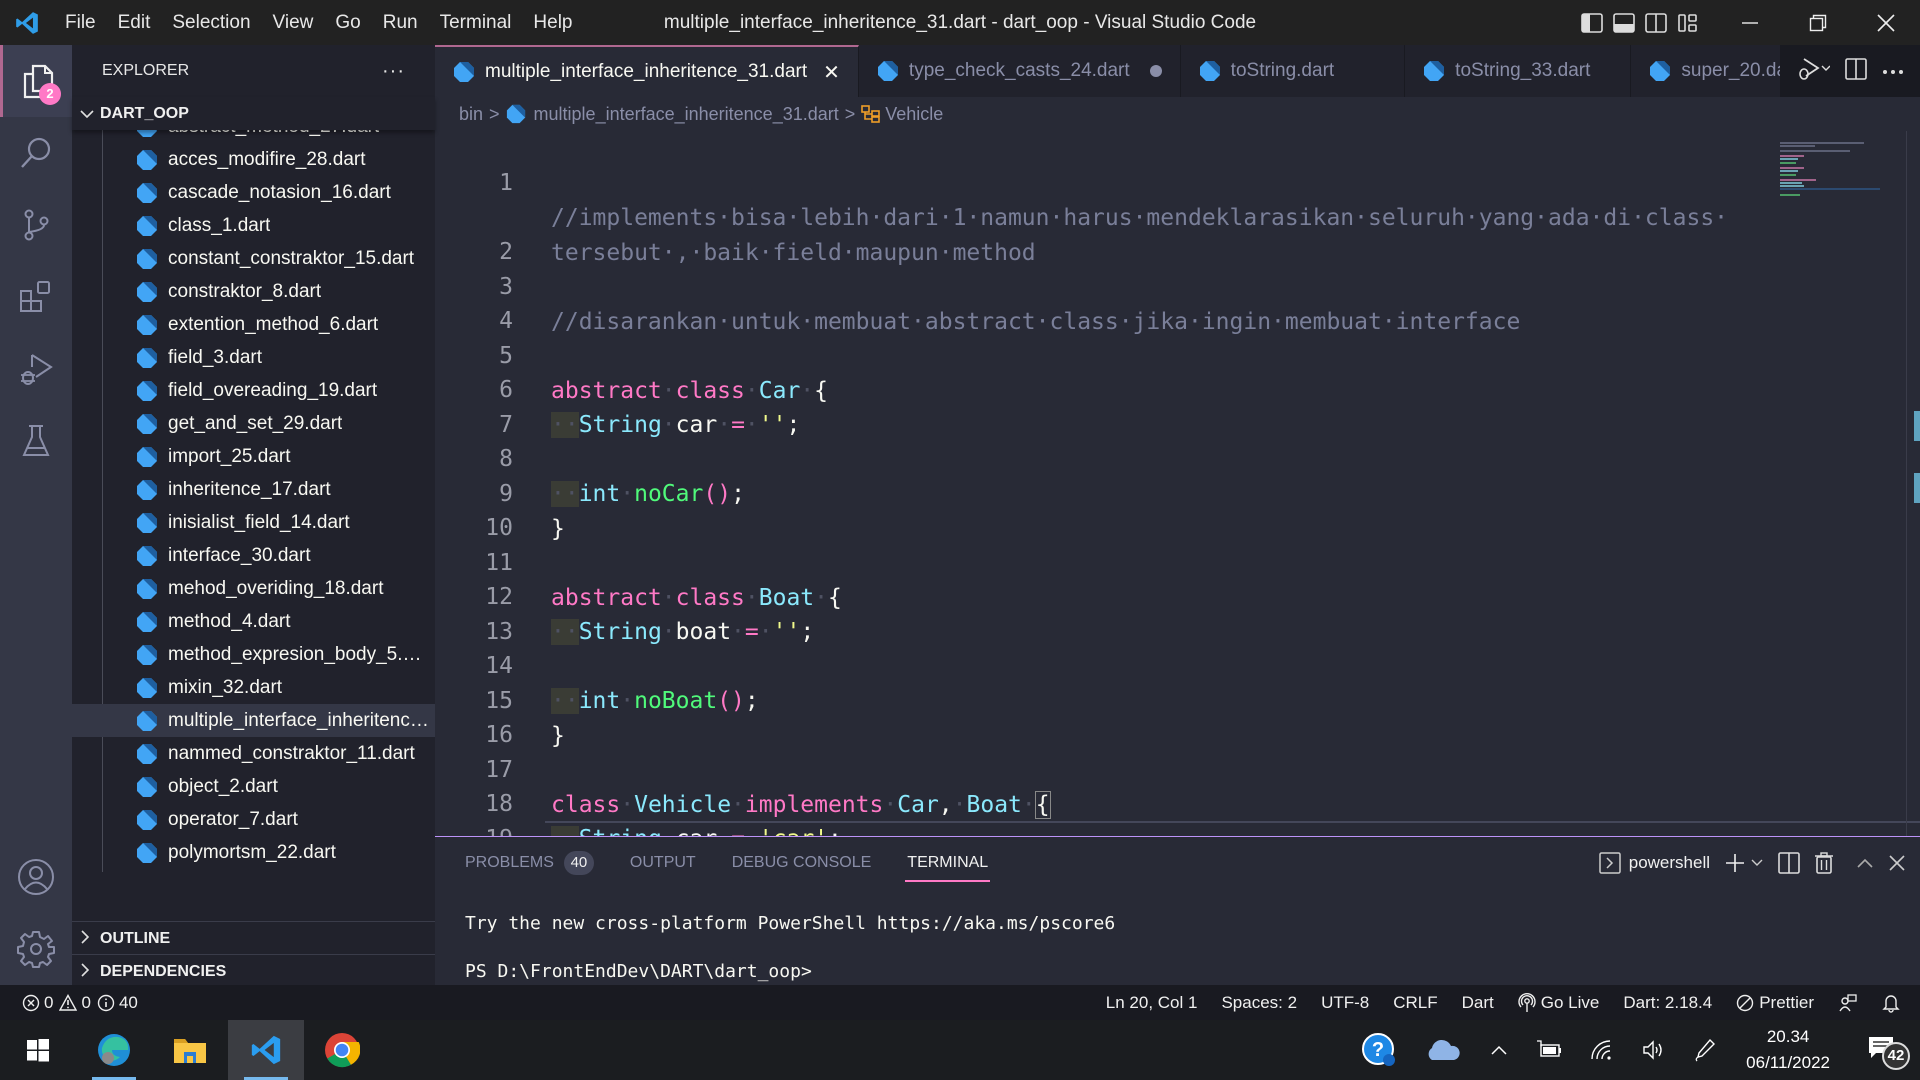  What do you see at coordinates (347, 22) in the screenshot?
I see `menu-go: Go` at bounding box center [347, 22].